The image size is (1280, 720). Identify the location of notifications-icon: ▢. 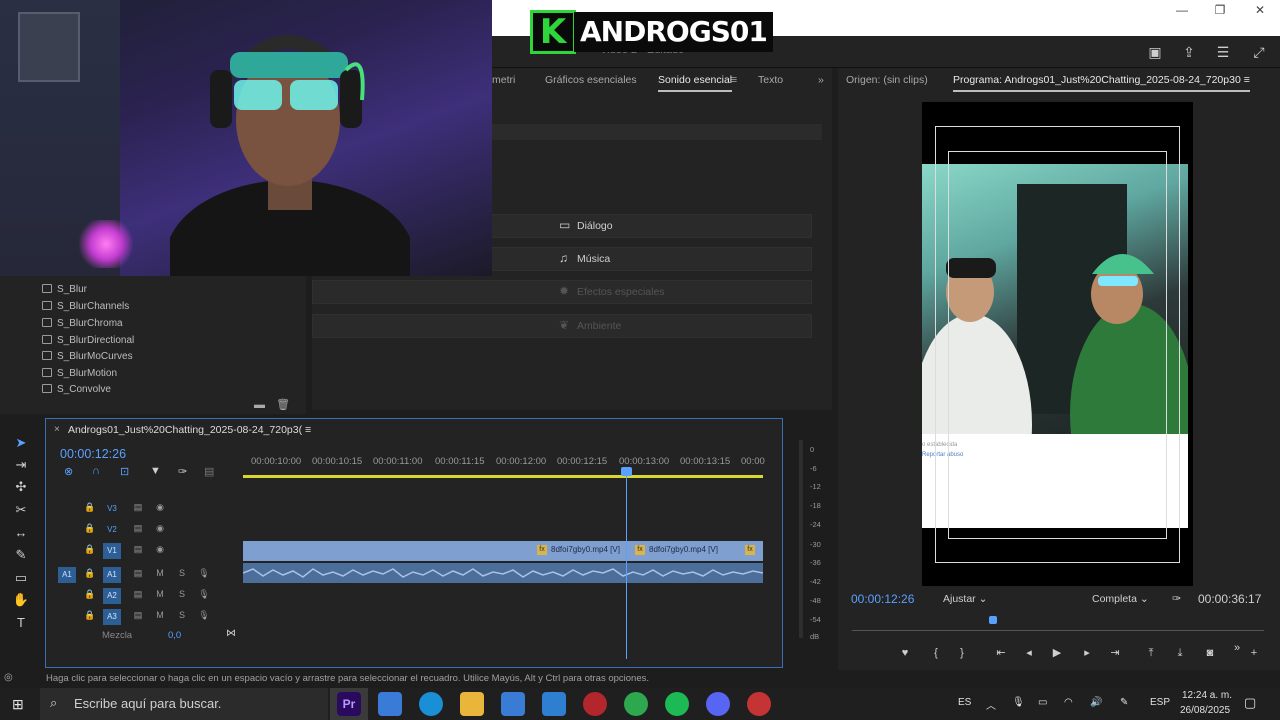
(1250, 703).